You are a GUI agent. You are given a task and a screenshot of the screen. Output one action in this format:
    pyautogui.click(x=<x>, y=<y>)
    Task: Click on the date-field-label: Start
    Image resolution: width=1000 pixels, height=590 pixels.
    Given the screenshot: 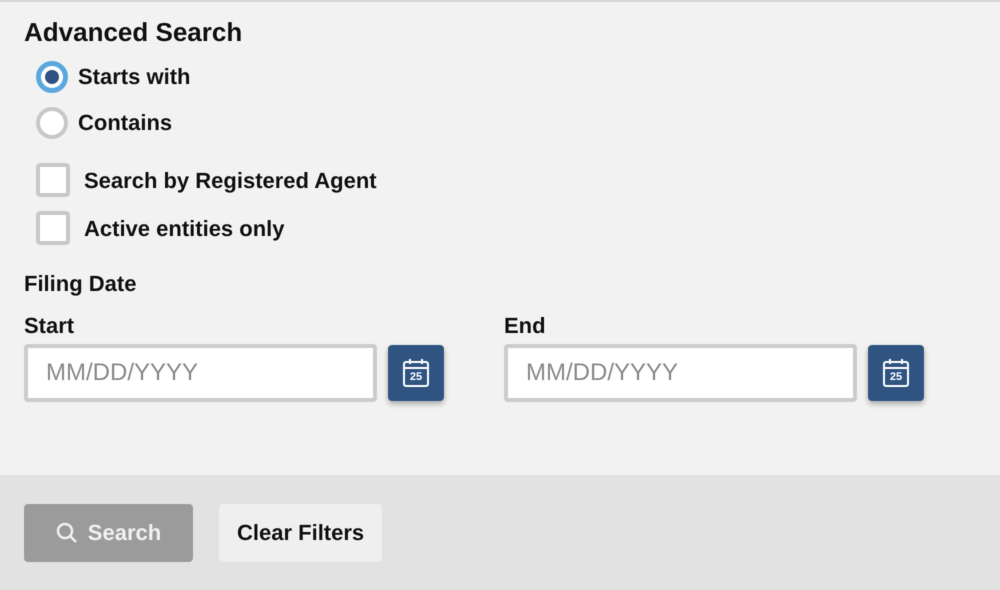 What is the action you would take?
    pyautogui.click(x=50, y=326)
    